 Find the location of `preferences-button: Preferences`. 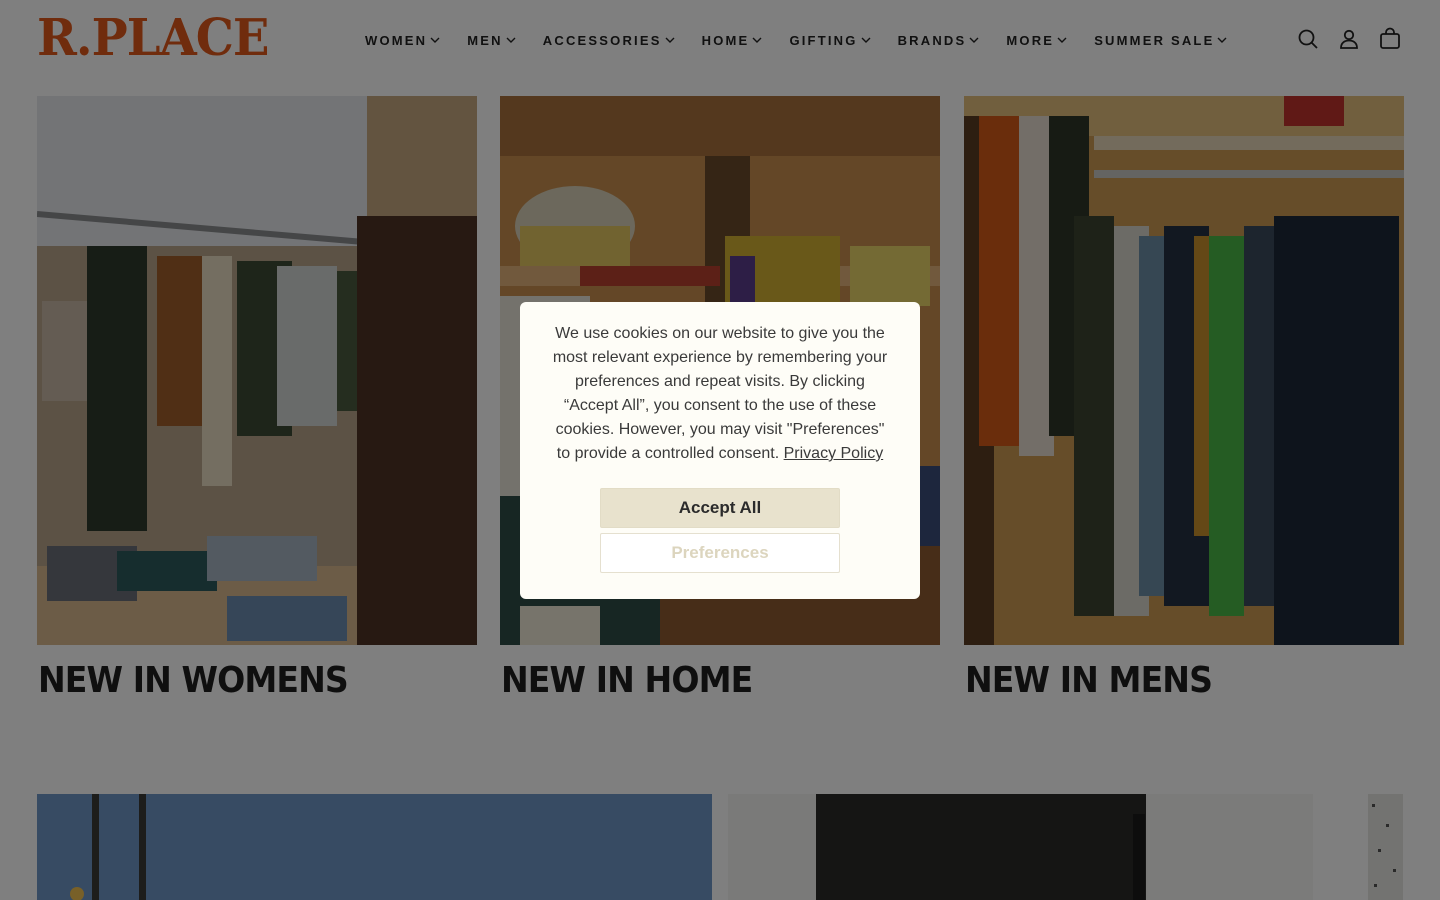

preferences-button: Preferences is located at coordinates (720, 553).